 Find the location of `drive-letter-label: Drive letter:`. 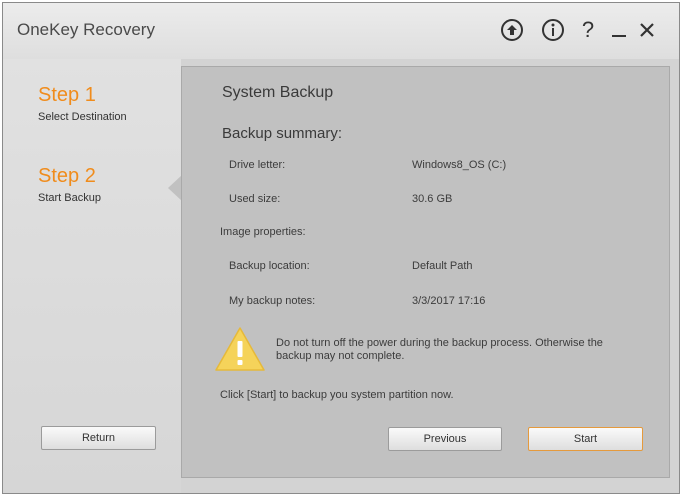

drive-letter-label: Drive letter: is located at coordinates (257, 165).